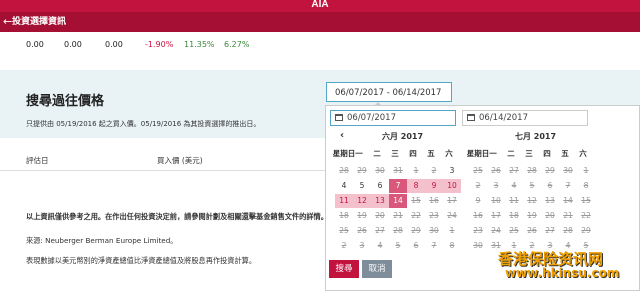 The height and width of the screenshot is (291, 640). Describe the element at coordinates (377, 269) in the screenshot. I see `cancel-button: 取消` at that location.